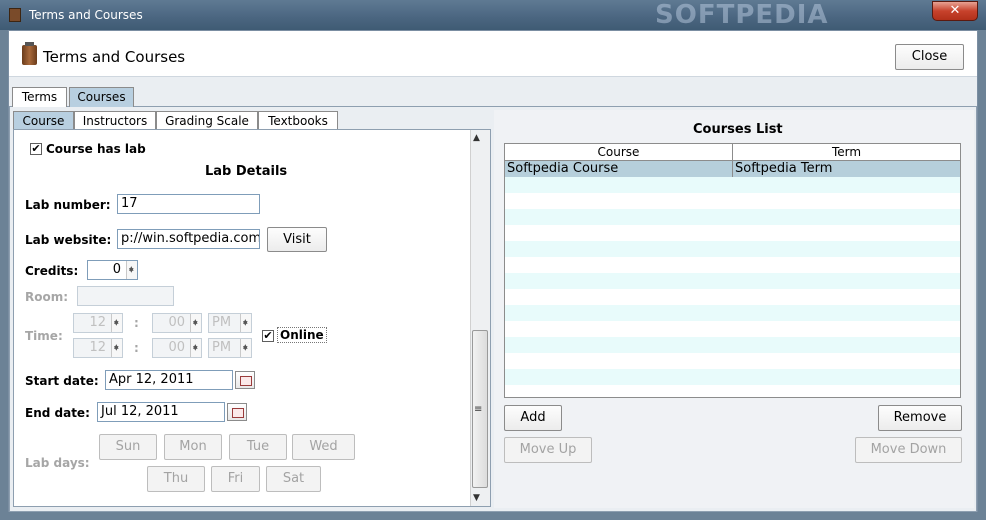  What do you see at coordinates (115, 121) in the screenshot?
I see `tab-instructors: Instructors` at bounding box center [115, 121].